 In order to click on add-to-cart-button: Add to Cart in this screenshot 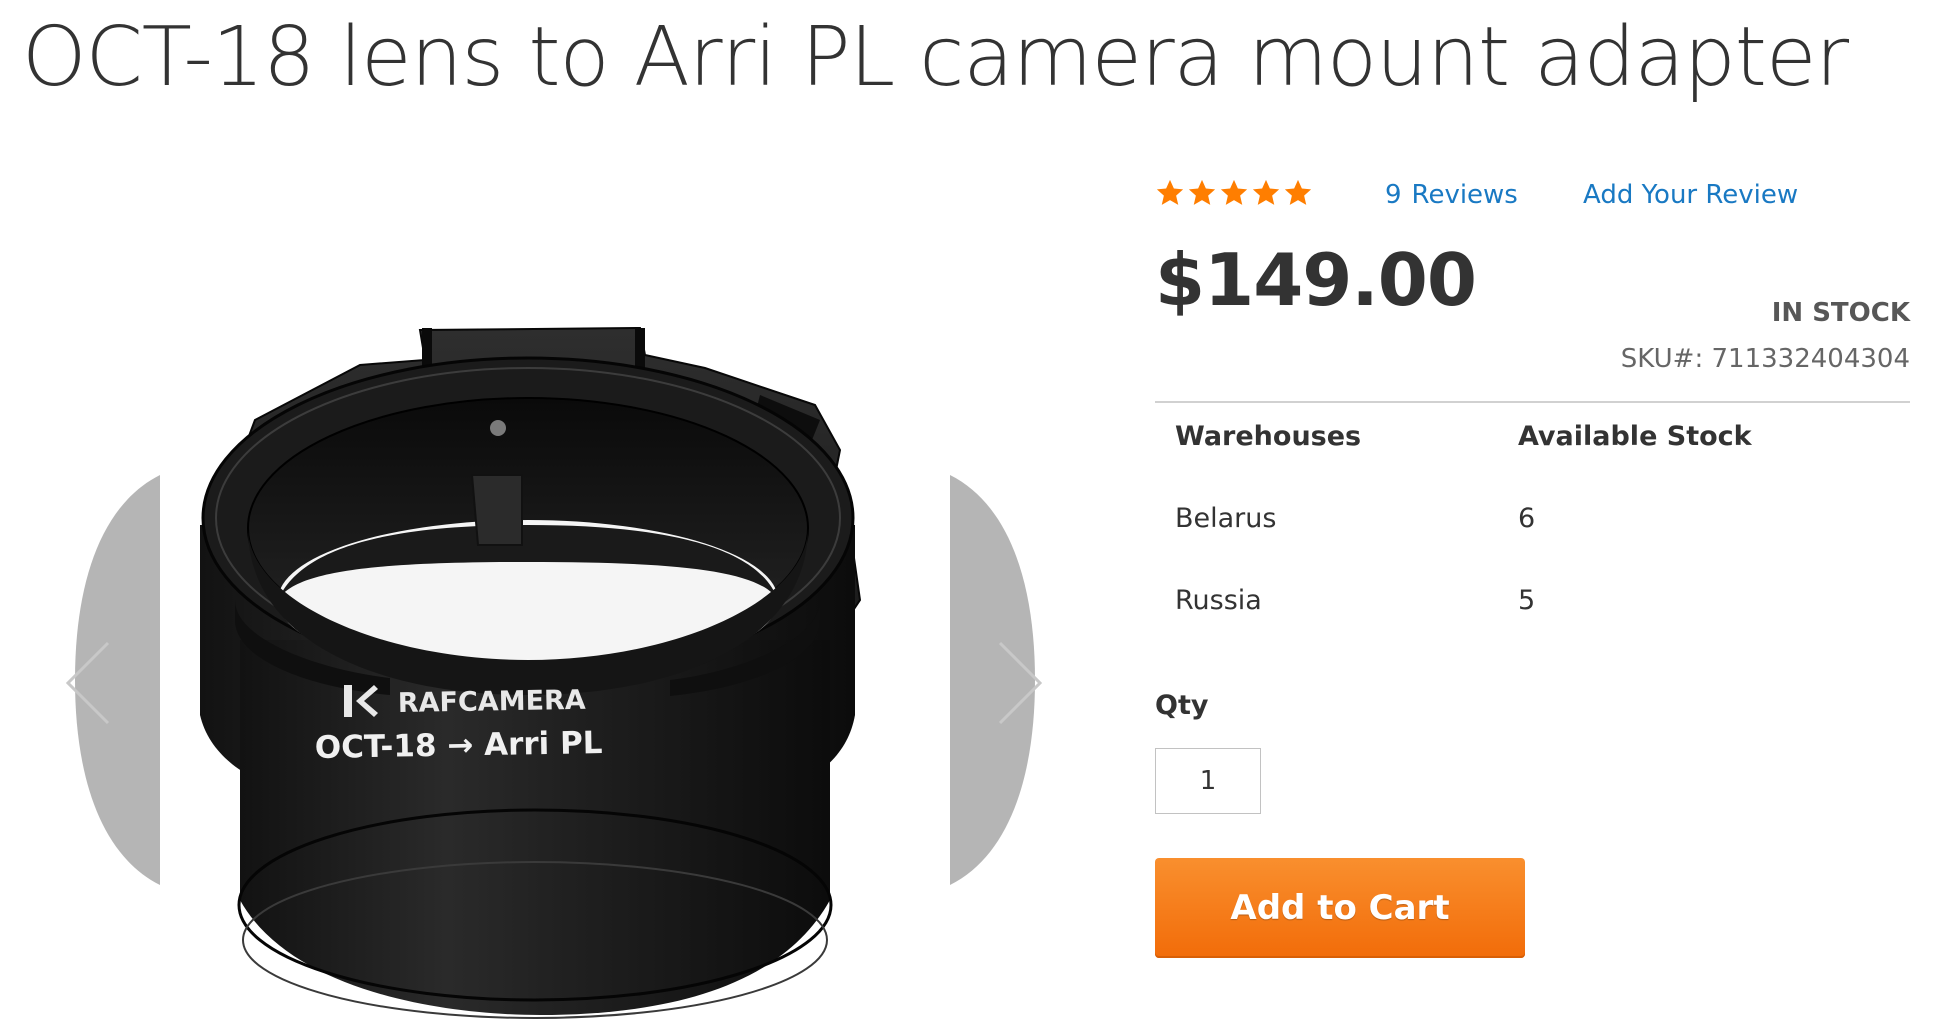, I will do `click(1340, 908)`.